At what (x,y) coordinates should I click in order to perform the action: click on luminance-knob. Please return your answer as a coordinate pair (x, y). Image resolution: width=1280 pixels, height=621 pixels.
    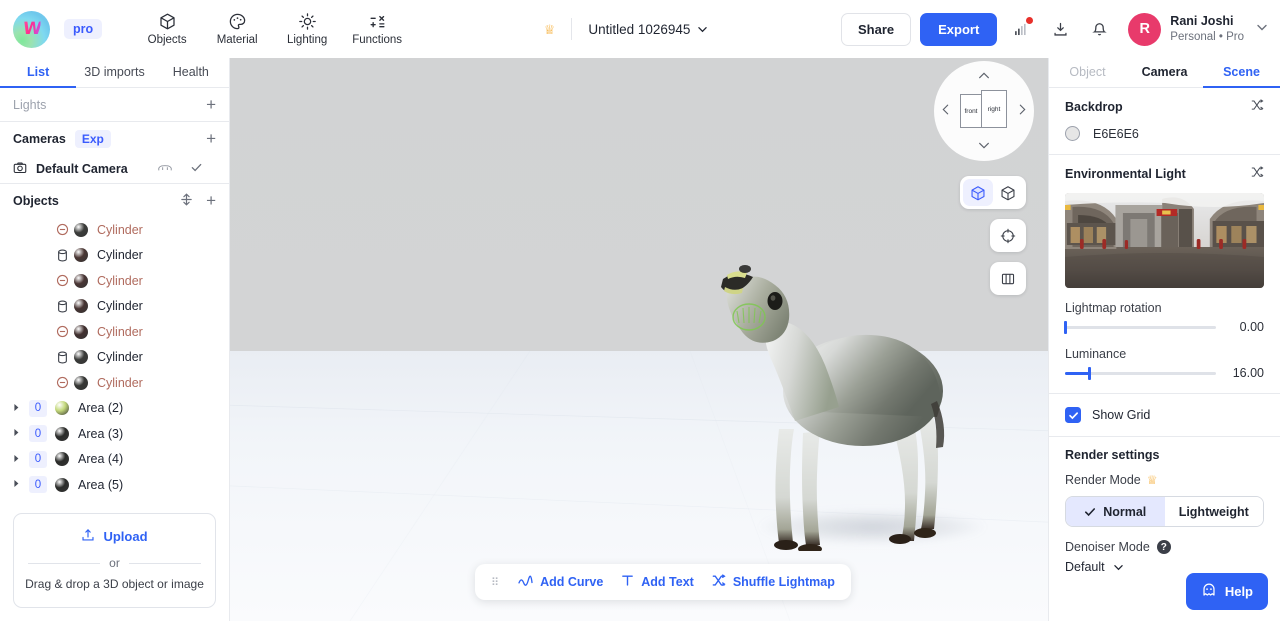
    Looking at the image, I should click on (1089, 373).